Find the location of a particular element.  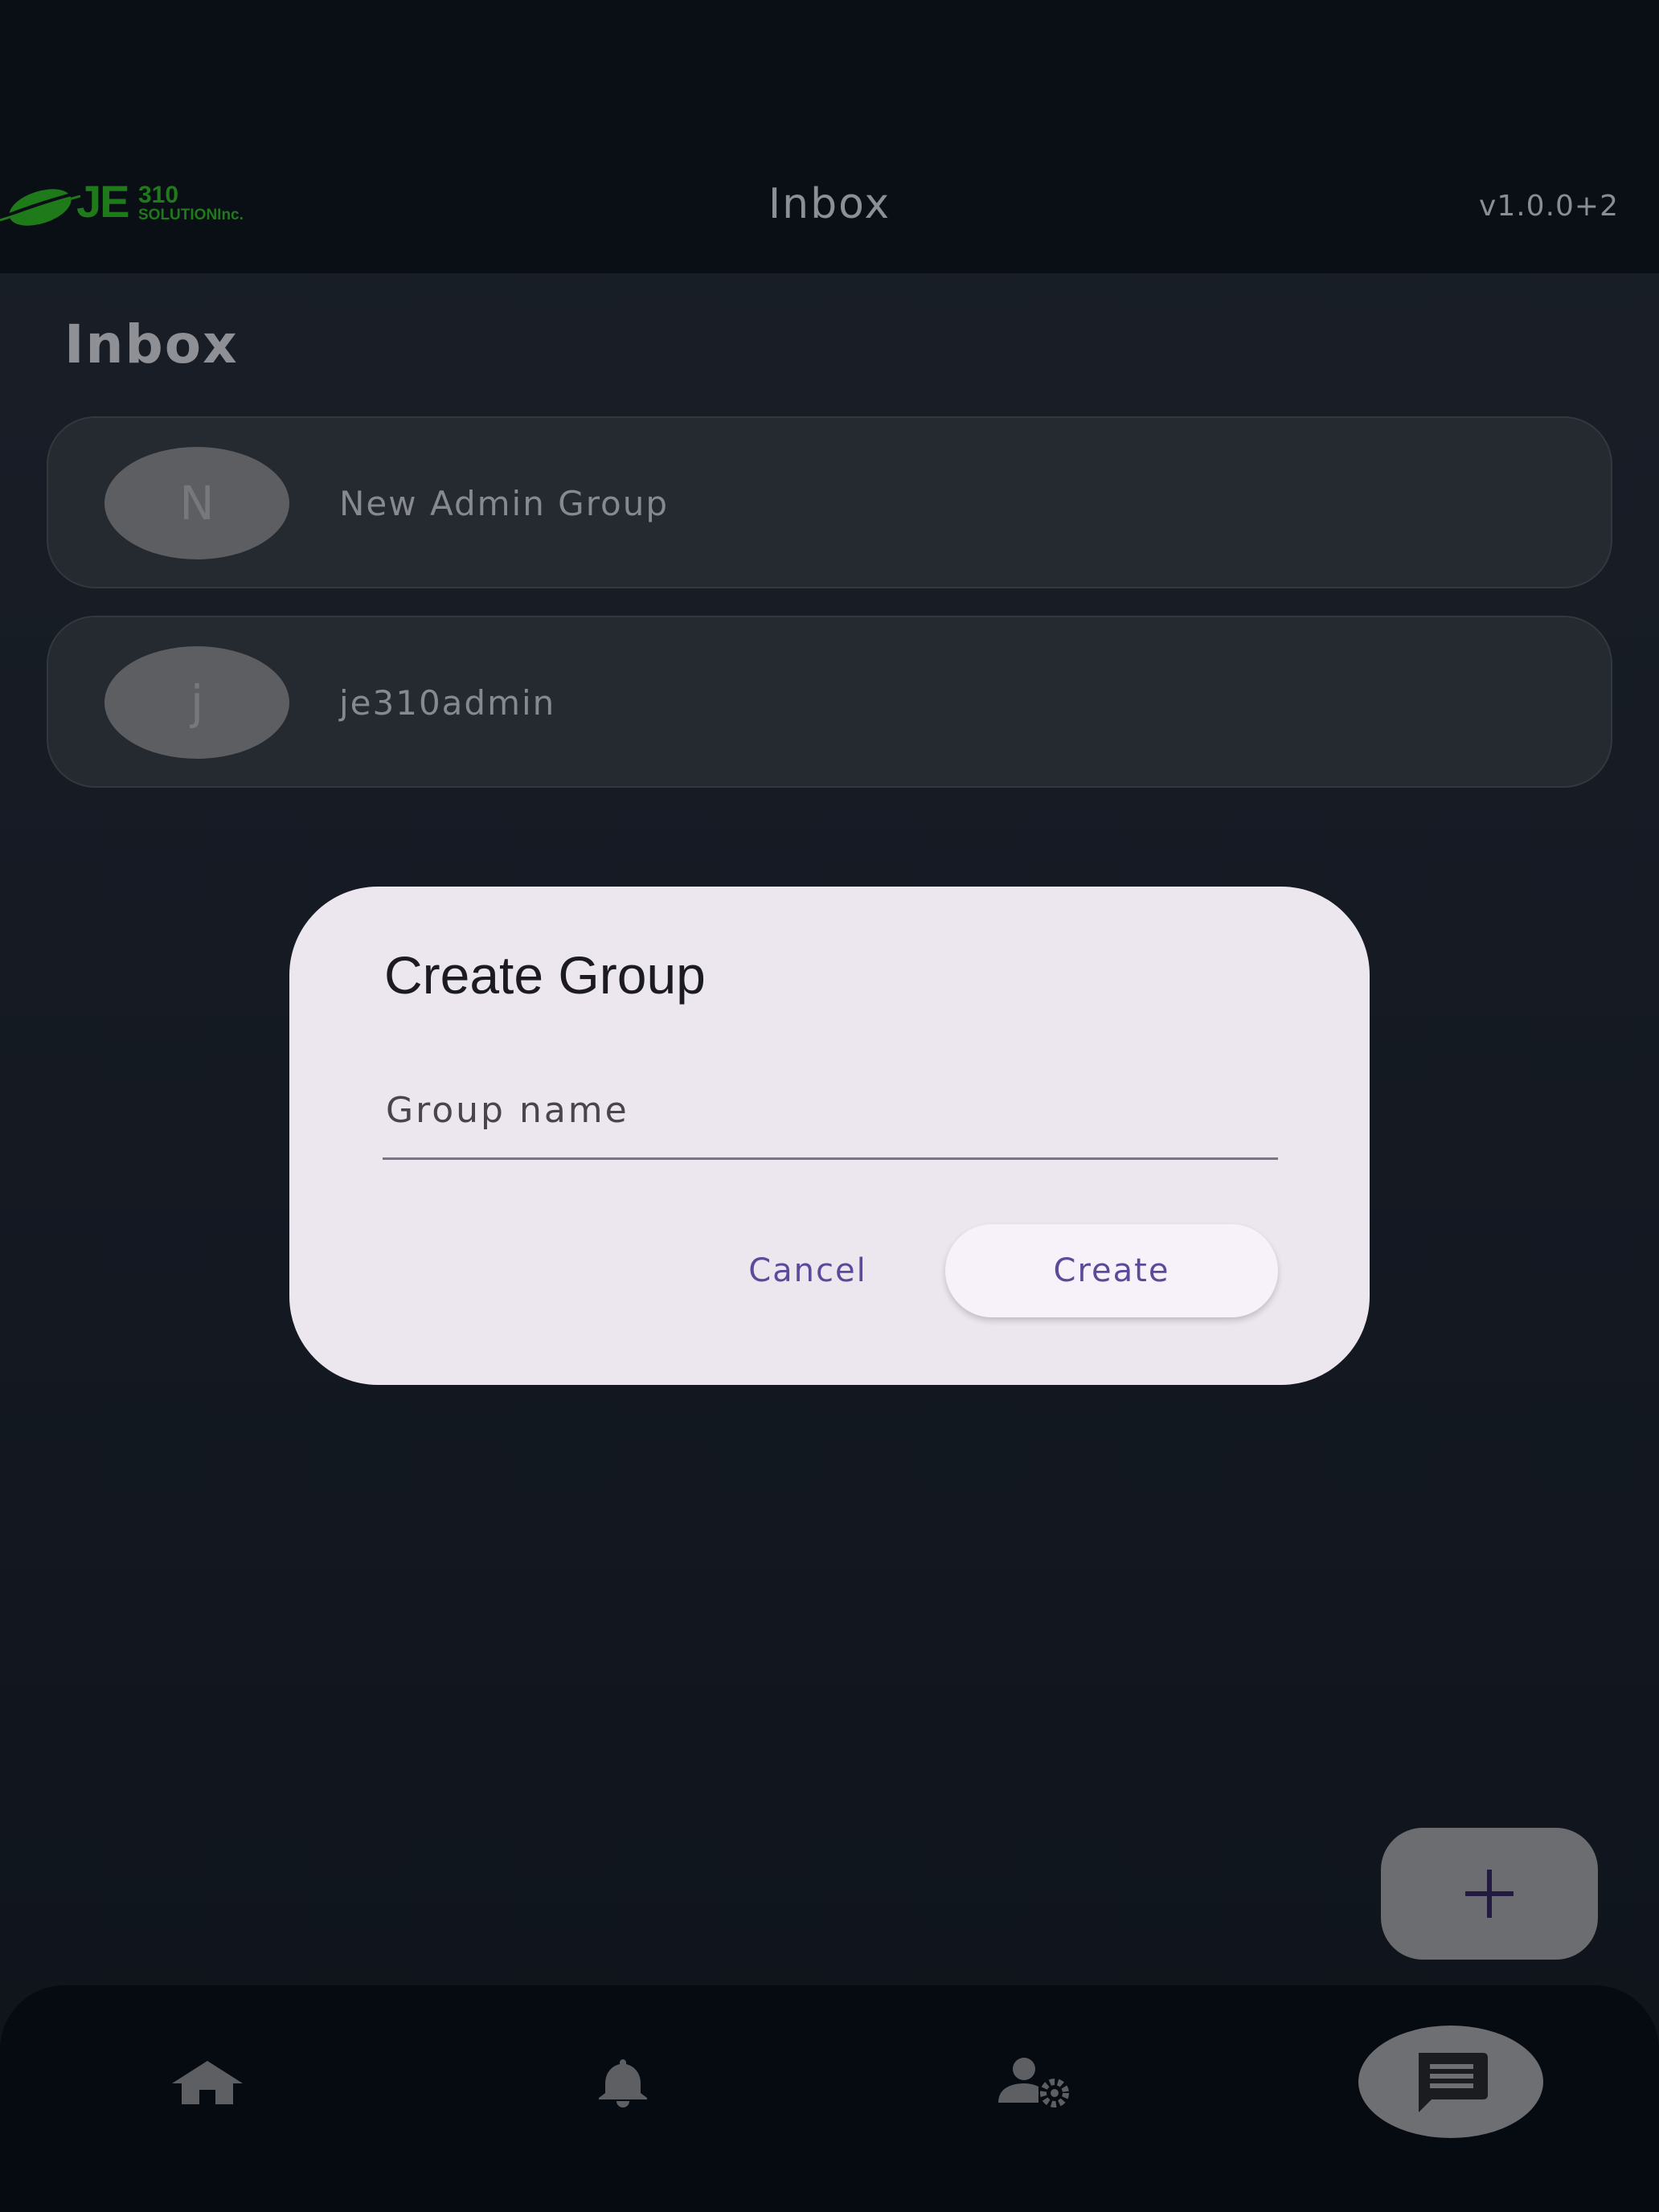

chat-icon is located at coordinates (1453, 2082).